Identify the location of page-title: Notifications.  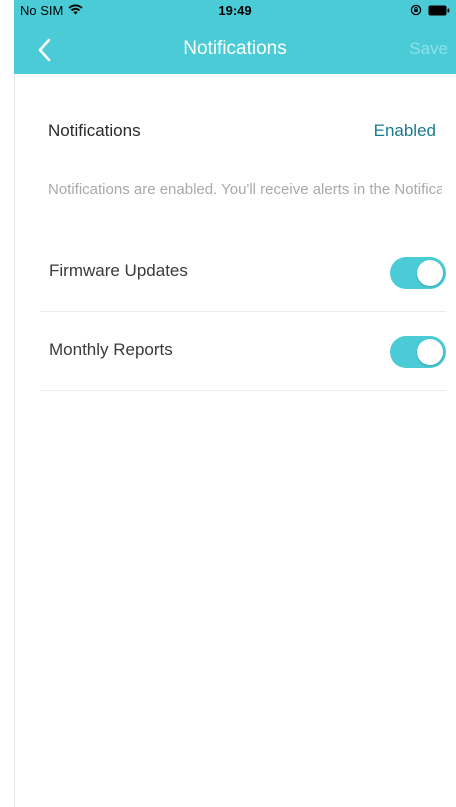
(235, 48).